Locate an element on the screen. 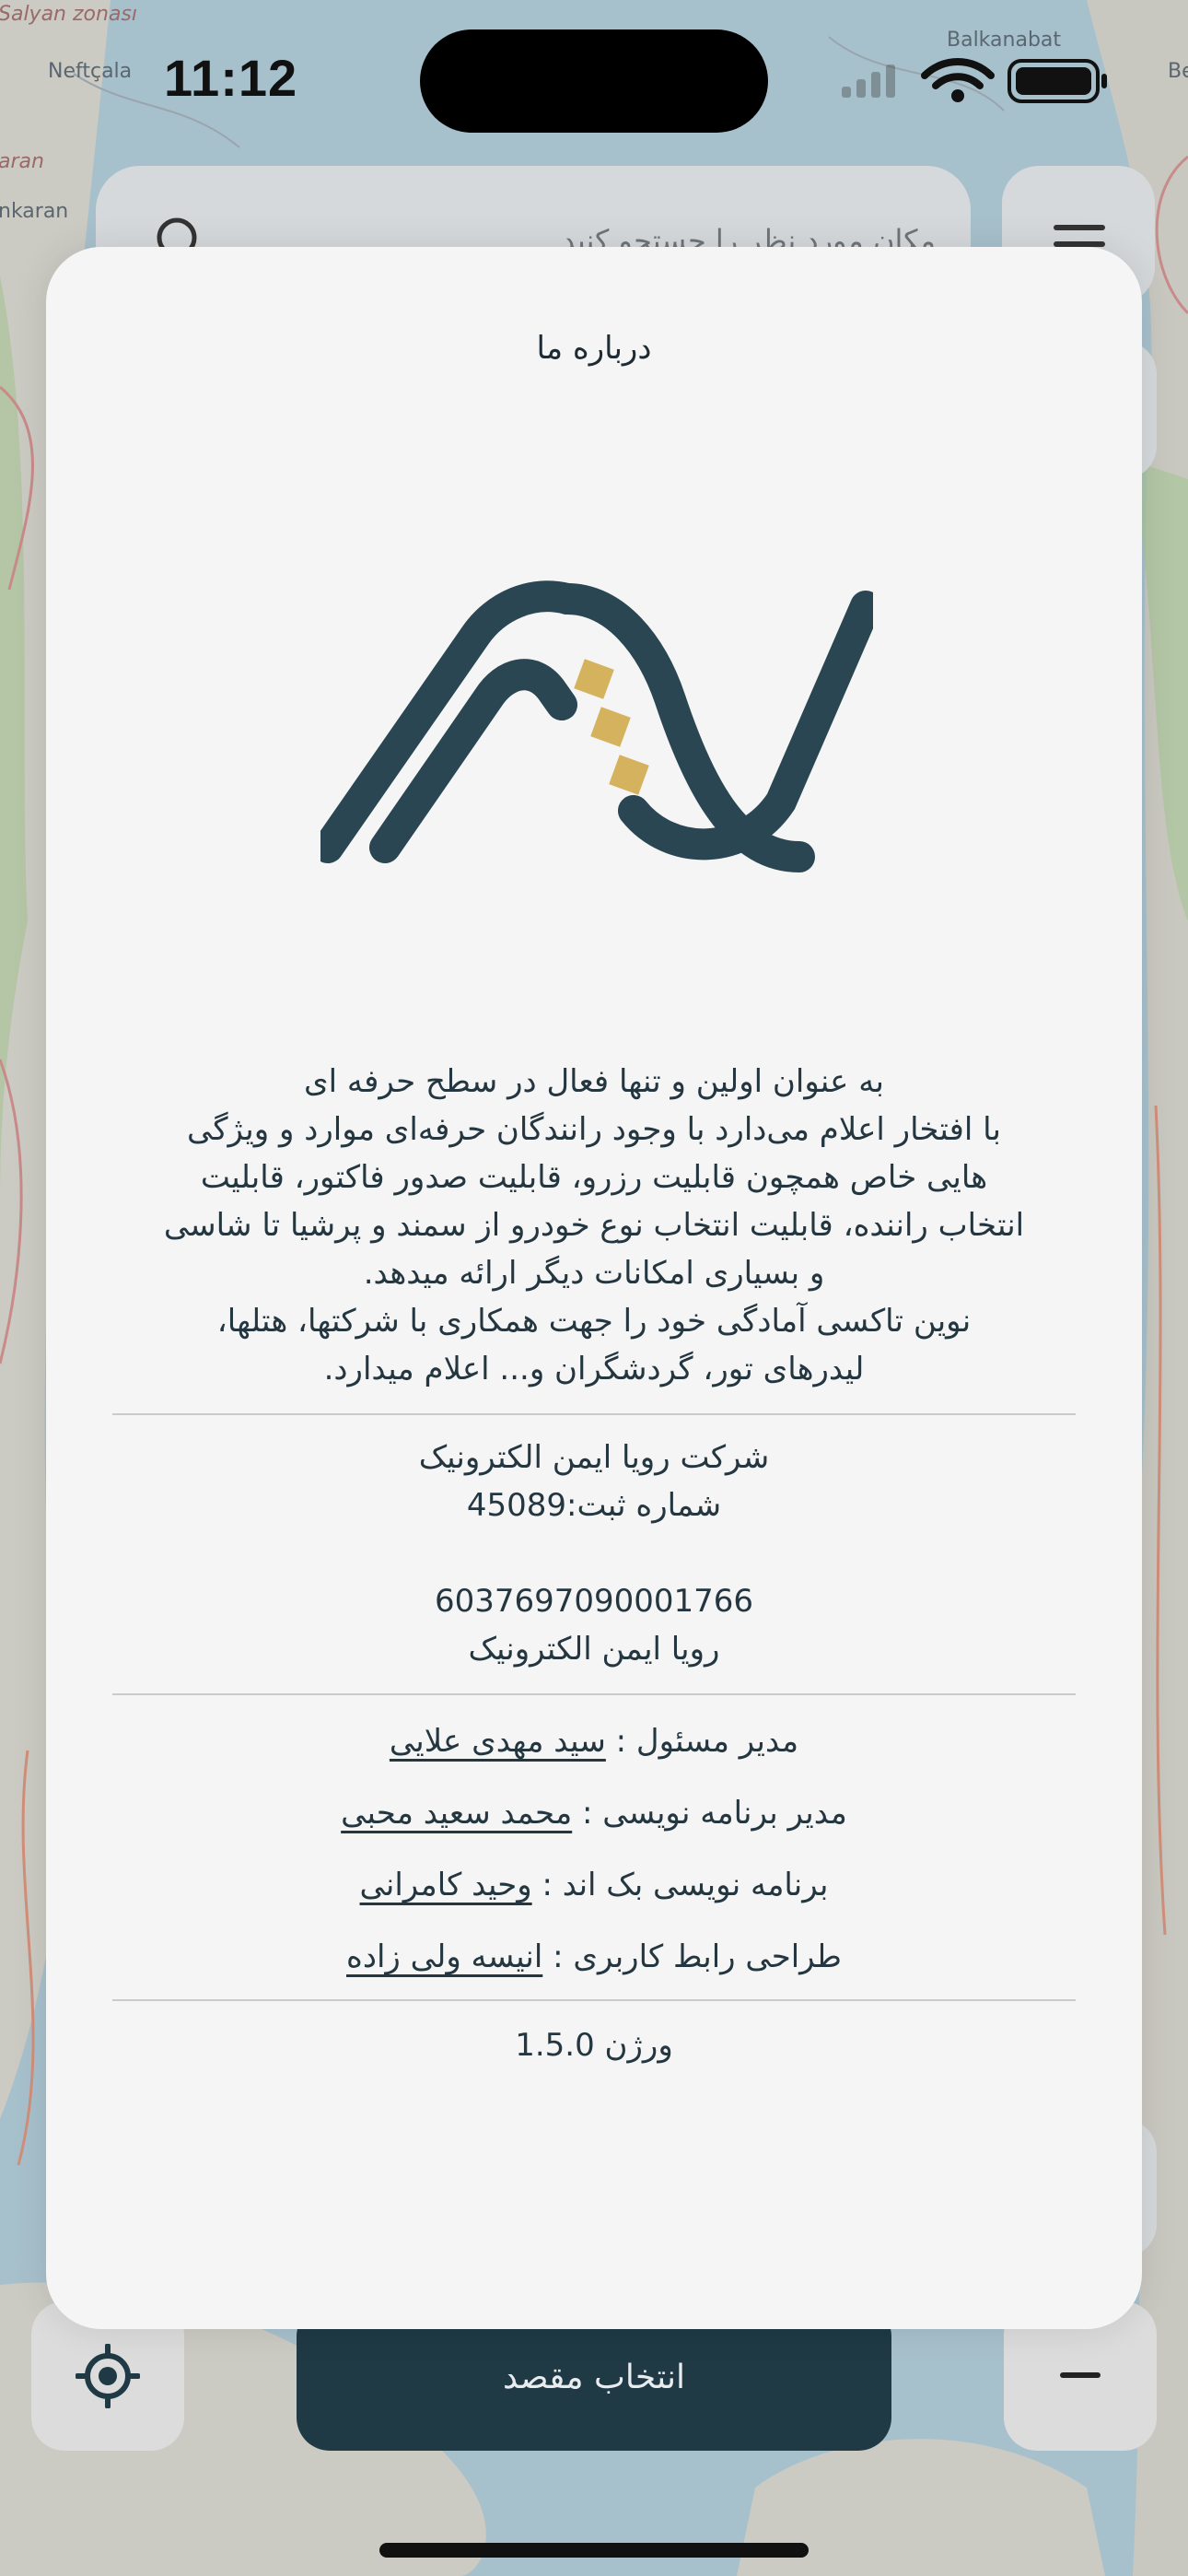 The height and width of the screenshot is (2576, 1188). staff-row: مدیر برنامه نویسی : محمد سعید محبی is located at coordinates (594, 1813).